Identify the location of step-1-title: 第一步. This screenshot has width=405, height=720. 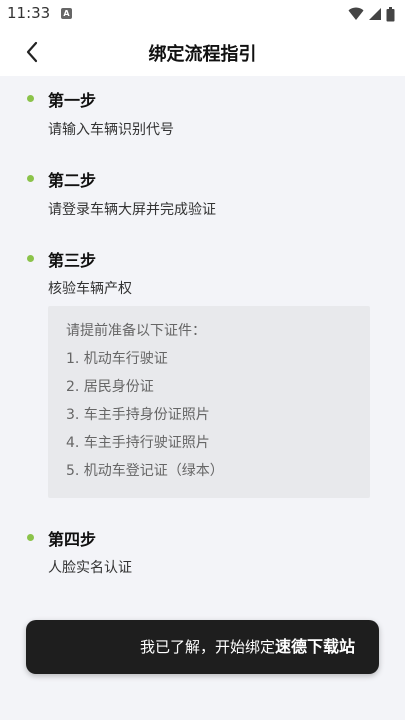
(72, 100).